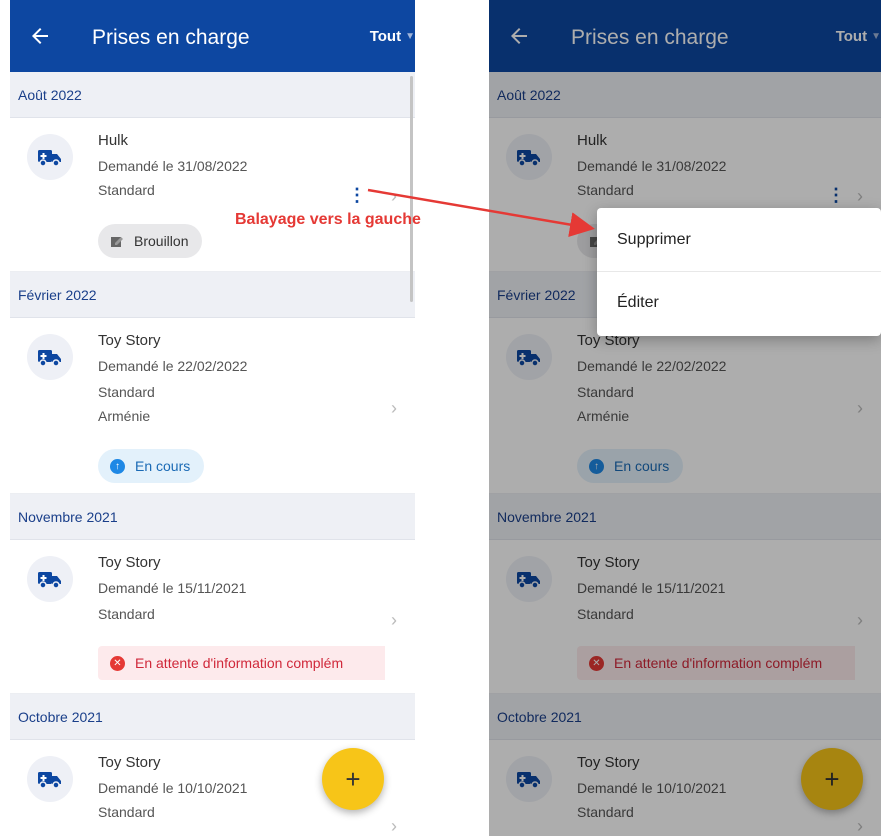 The image size is (881, 836). Describe the element at coordinates (739, 239) in the screenshot. I see `menu-item-delete: Supprimer` at that location.